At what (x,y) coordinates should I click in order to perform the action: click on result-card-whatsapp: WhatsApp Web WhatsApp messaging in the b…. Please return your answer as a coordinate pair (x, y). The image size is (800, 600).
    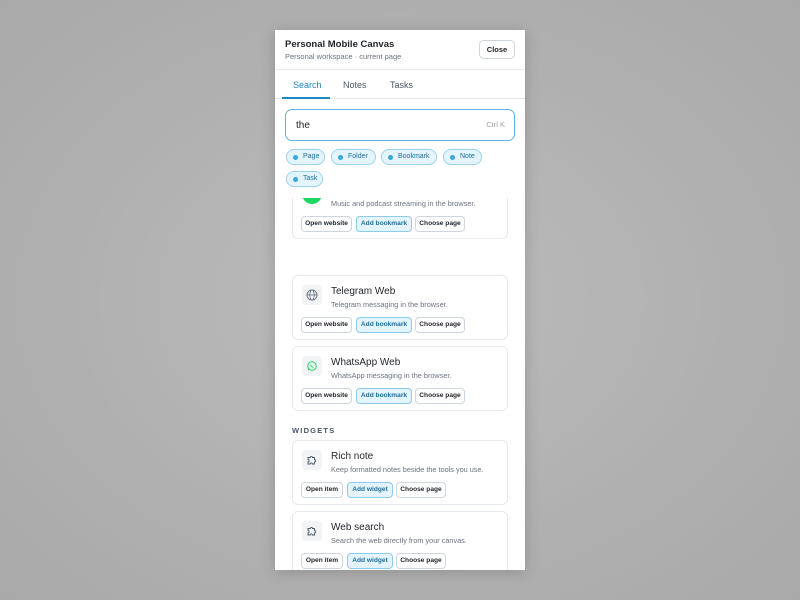
    Looking at the image, I should click on (400, 378).